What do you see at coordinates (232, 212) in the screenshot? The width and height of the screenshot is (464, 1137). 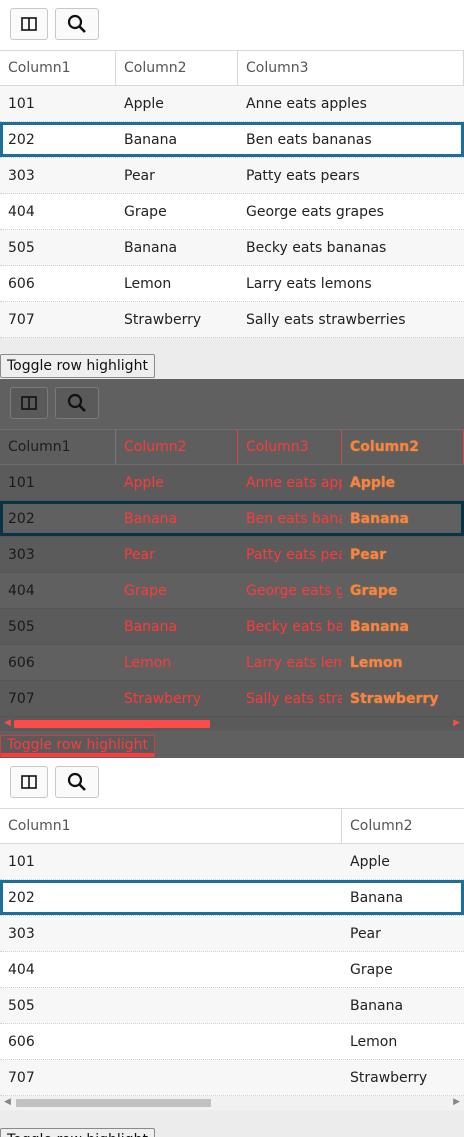 I see `table-row: 404 Grape George eats grapes` at bounding box center [232, 212].